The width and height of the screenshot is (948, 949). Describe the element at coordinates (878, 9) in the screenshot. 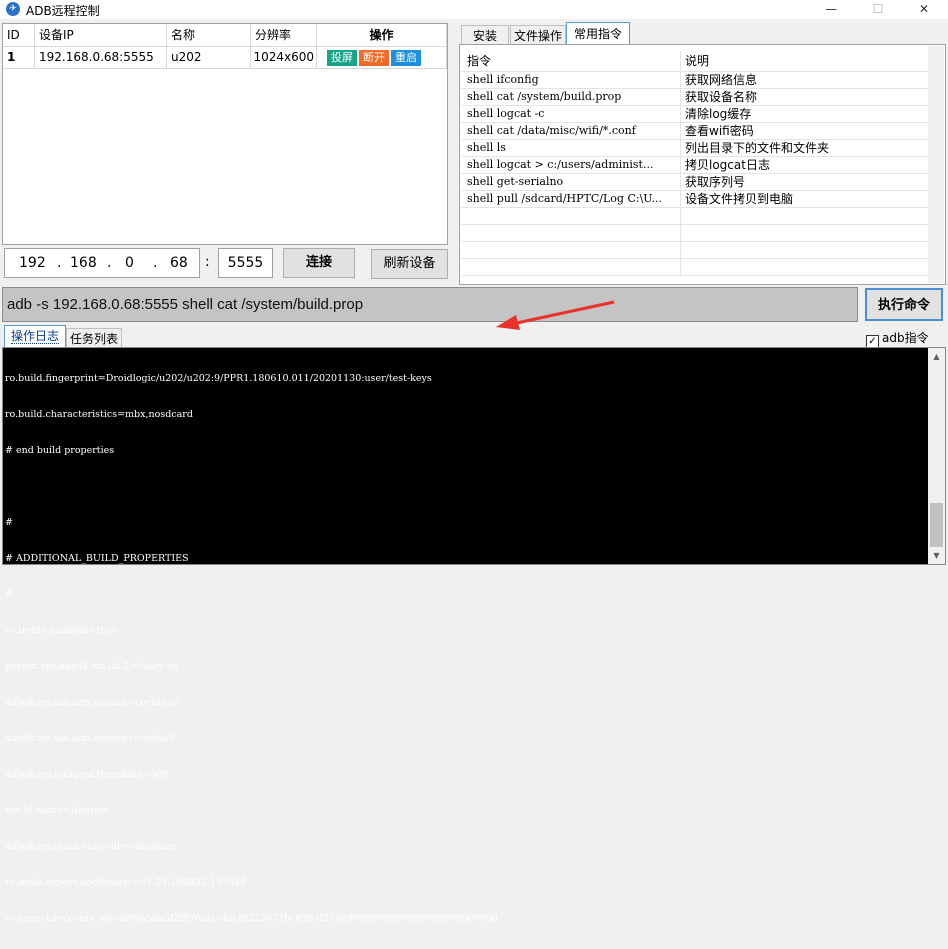

I see `maximize-button: ☐` at that location.